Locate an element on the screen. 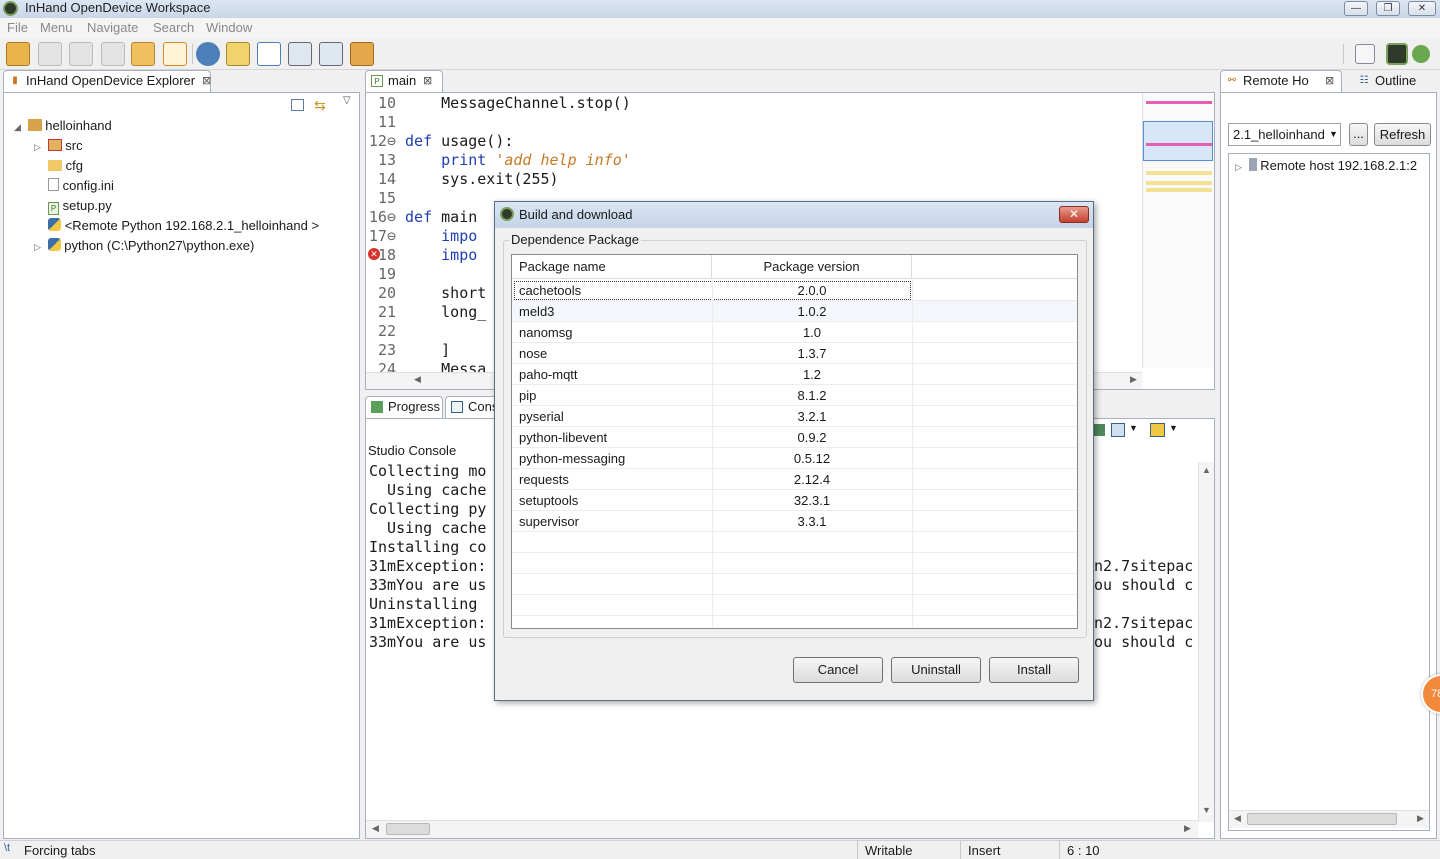  table-row: paho-mqtt 1.2 is located at coordinates (794, 374).